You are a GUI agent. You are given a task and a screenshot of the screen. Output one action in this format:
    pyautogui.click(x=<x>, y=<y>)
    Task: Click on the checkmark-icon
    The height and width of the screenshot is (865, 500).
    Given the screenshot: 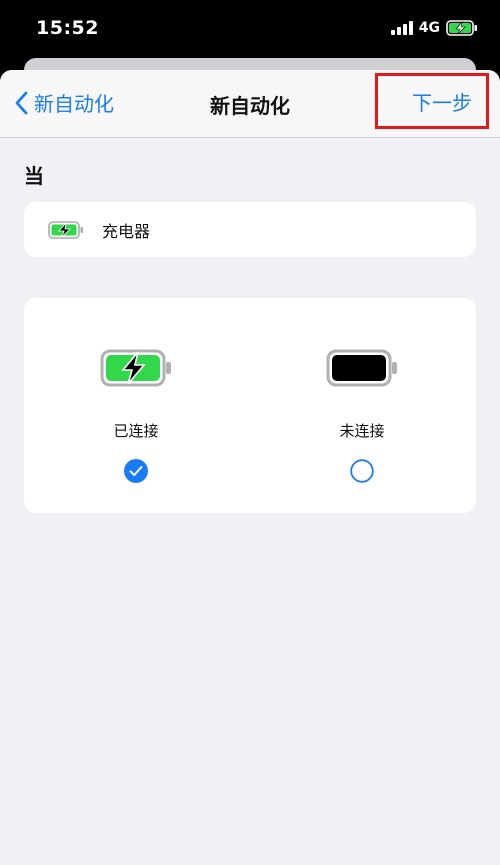 What is the action you would take?
    pyautogui.click(x=136, y=473)
    